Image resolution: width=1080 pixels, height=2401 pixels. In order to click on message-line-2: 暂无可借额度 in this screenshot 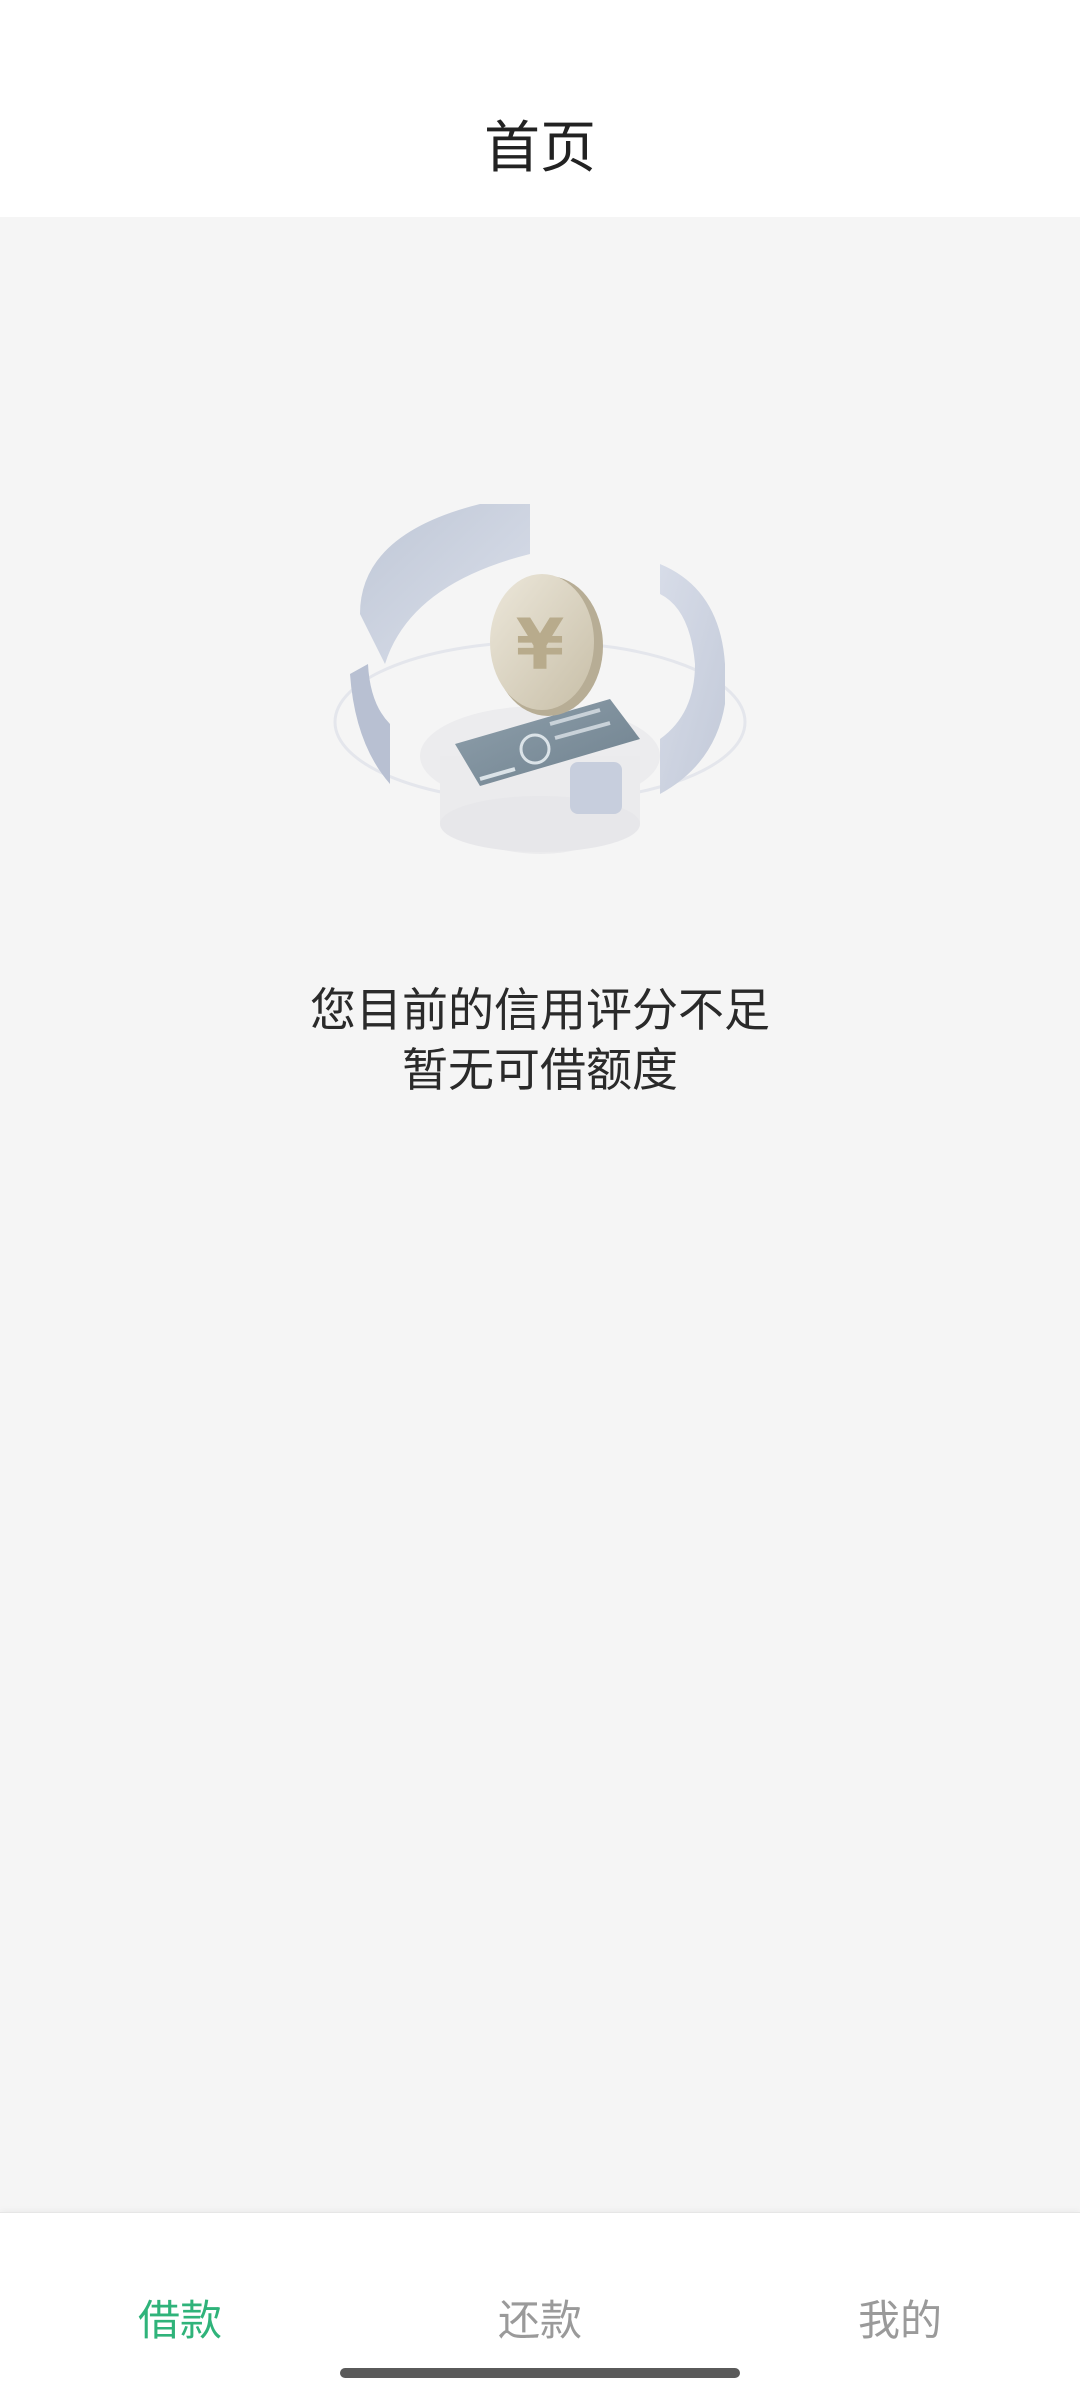, I will do `click(540, 1070)`.